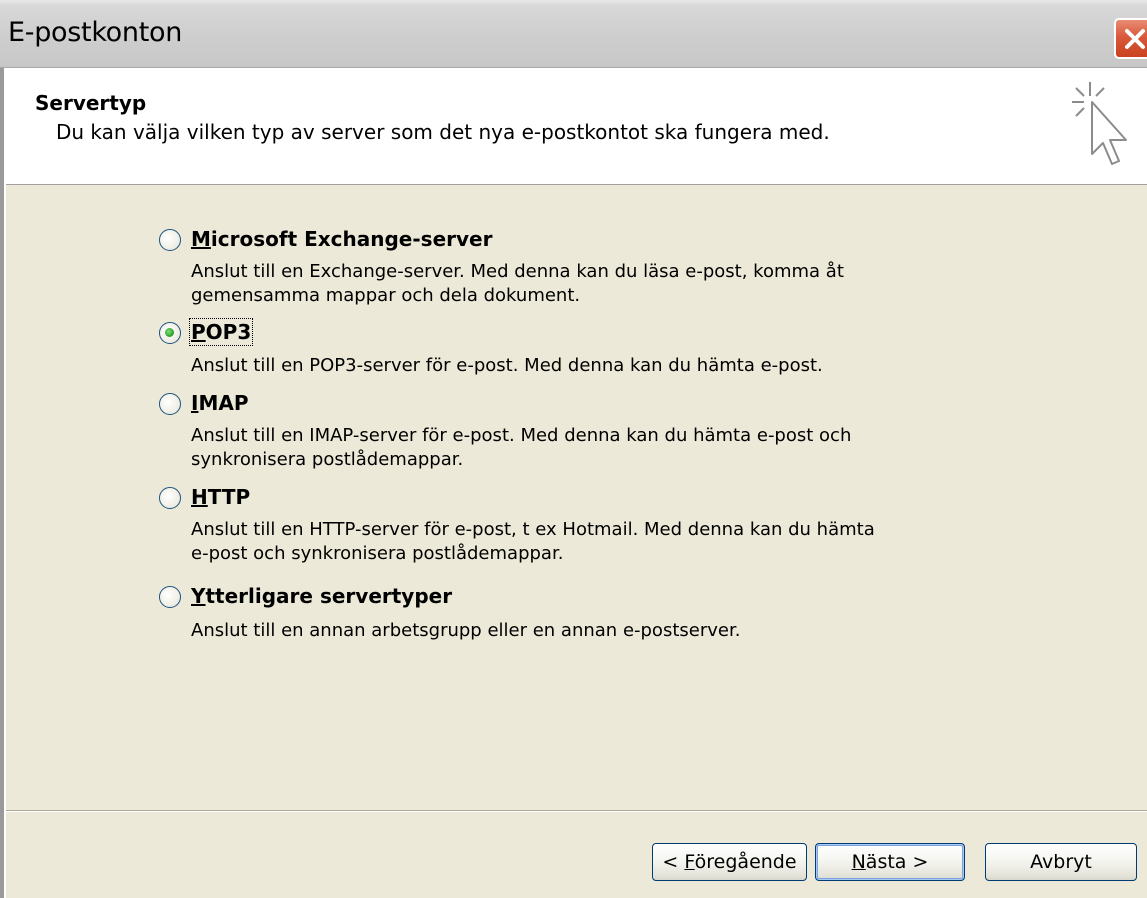 The height and width of the screenshot is (898, 1147). What do you see at coordinates (1099, 123) in the screenshot?
I see `wizard-cursor-icon` at bounding box center [1099, 123].